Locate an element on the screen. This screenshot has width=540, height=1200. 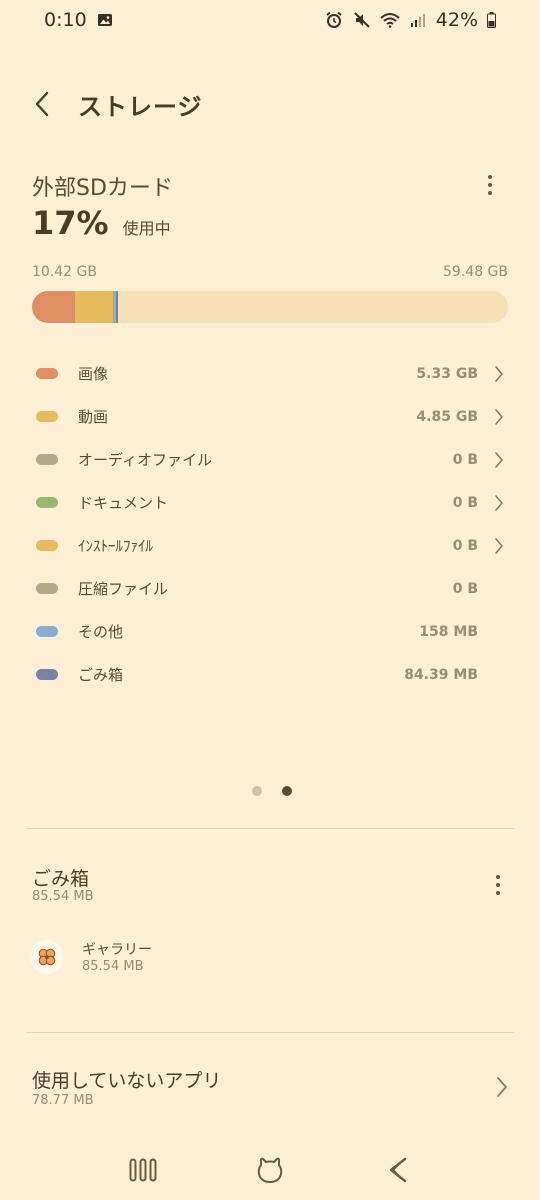
storage-name: 外部SDカード is located at coordinates (102, 188).